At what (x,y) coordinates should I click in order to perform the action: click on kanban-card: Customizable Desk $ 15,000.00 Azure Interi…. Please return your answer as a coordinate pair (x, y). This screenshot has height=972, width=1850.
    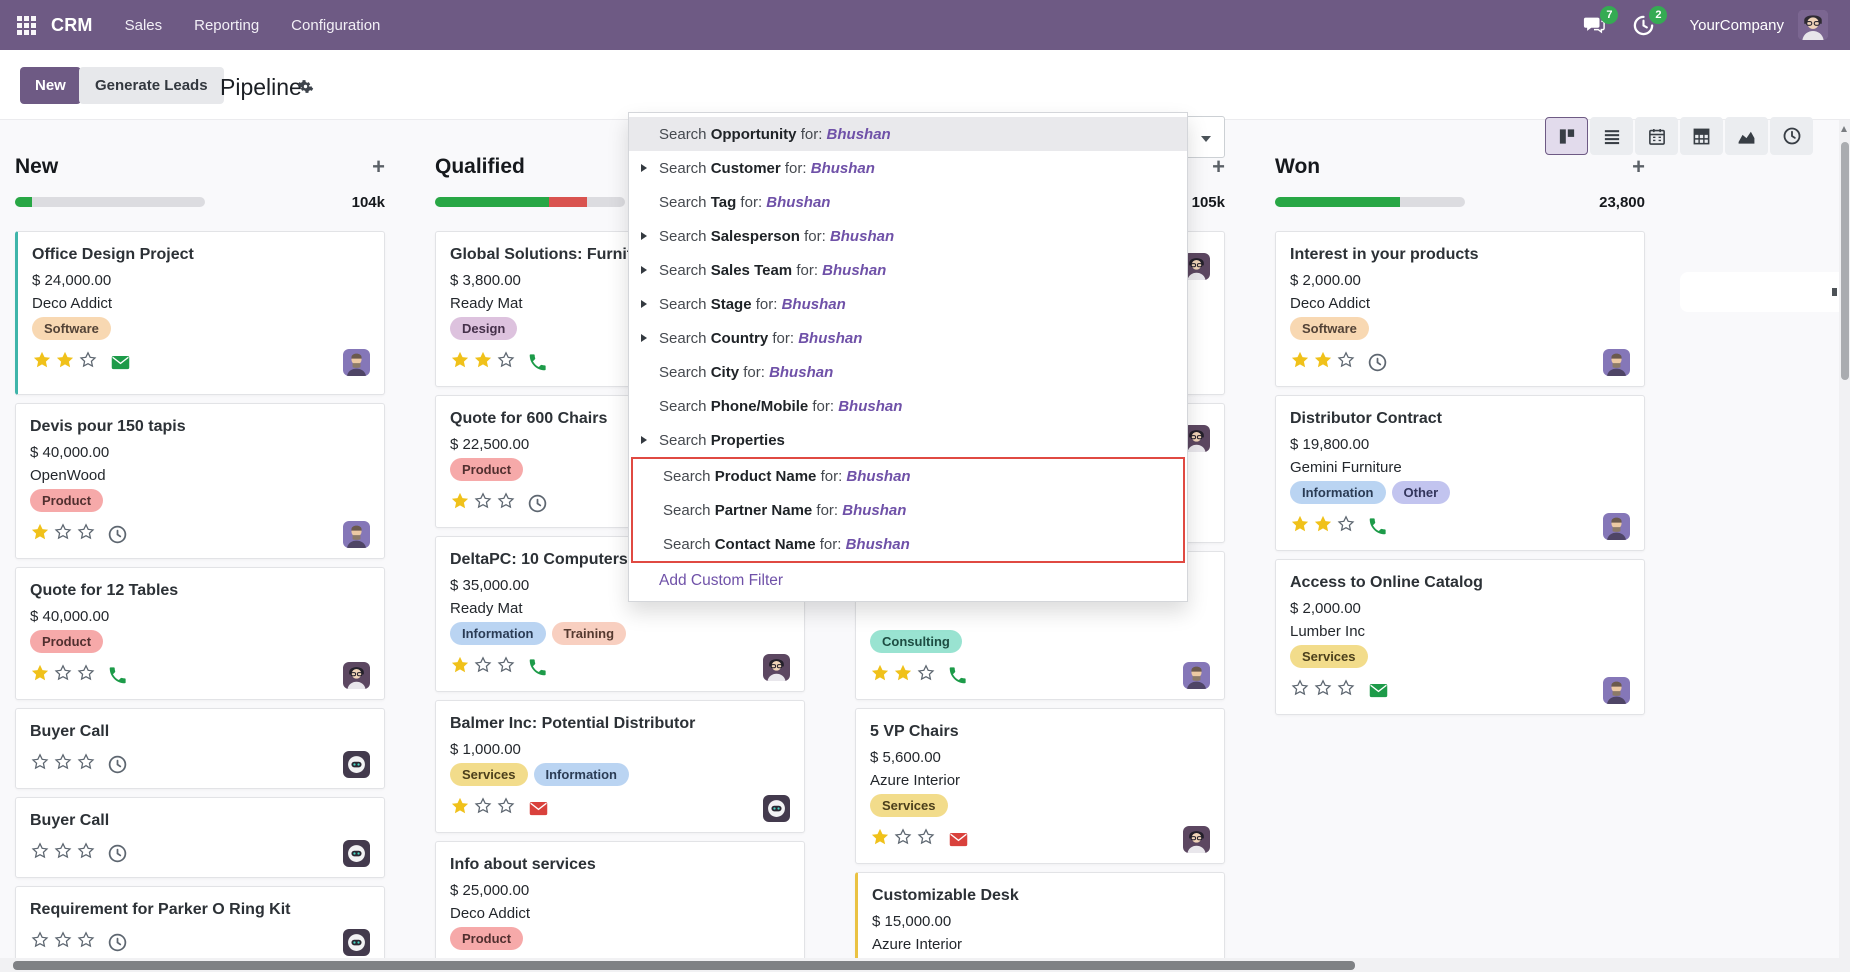
    Looking at the image, I should click on (1040, 915).